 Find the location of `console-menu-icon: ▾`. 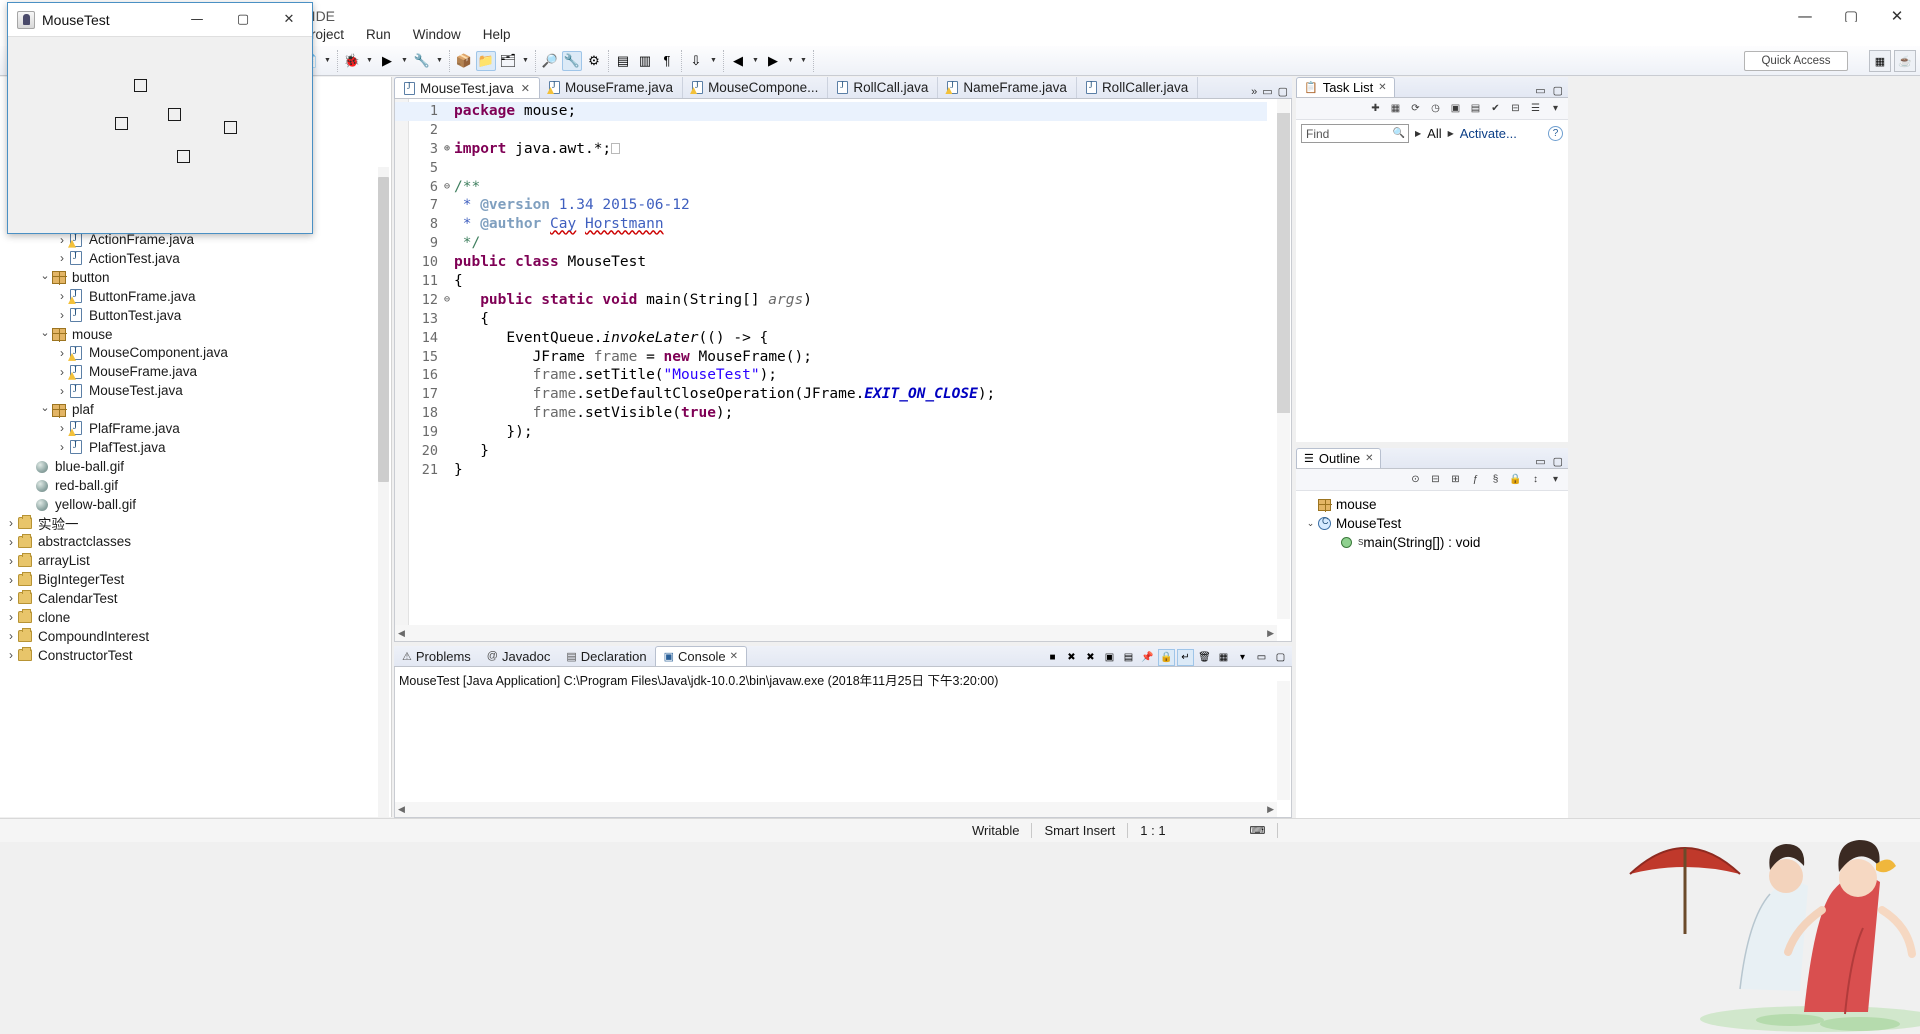

console-menu-icon: ▾ is located at coordinates (1242, 657).